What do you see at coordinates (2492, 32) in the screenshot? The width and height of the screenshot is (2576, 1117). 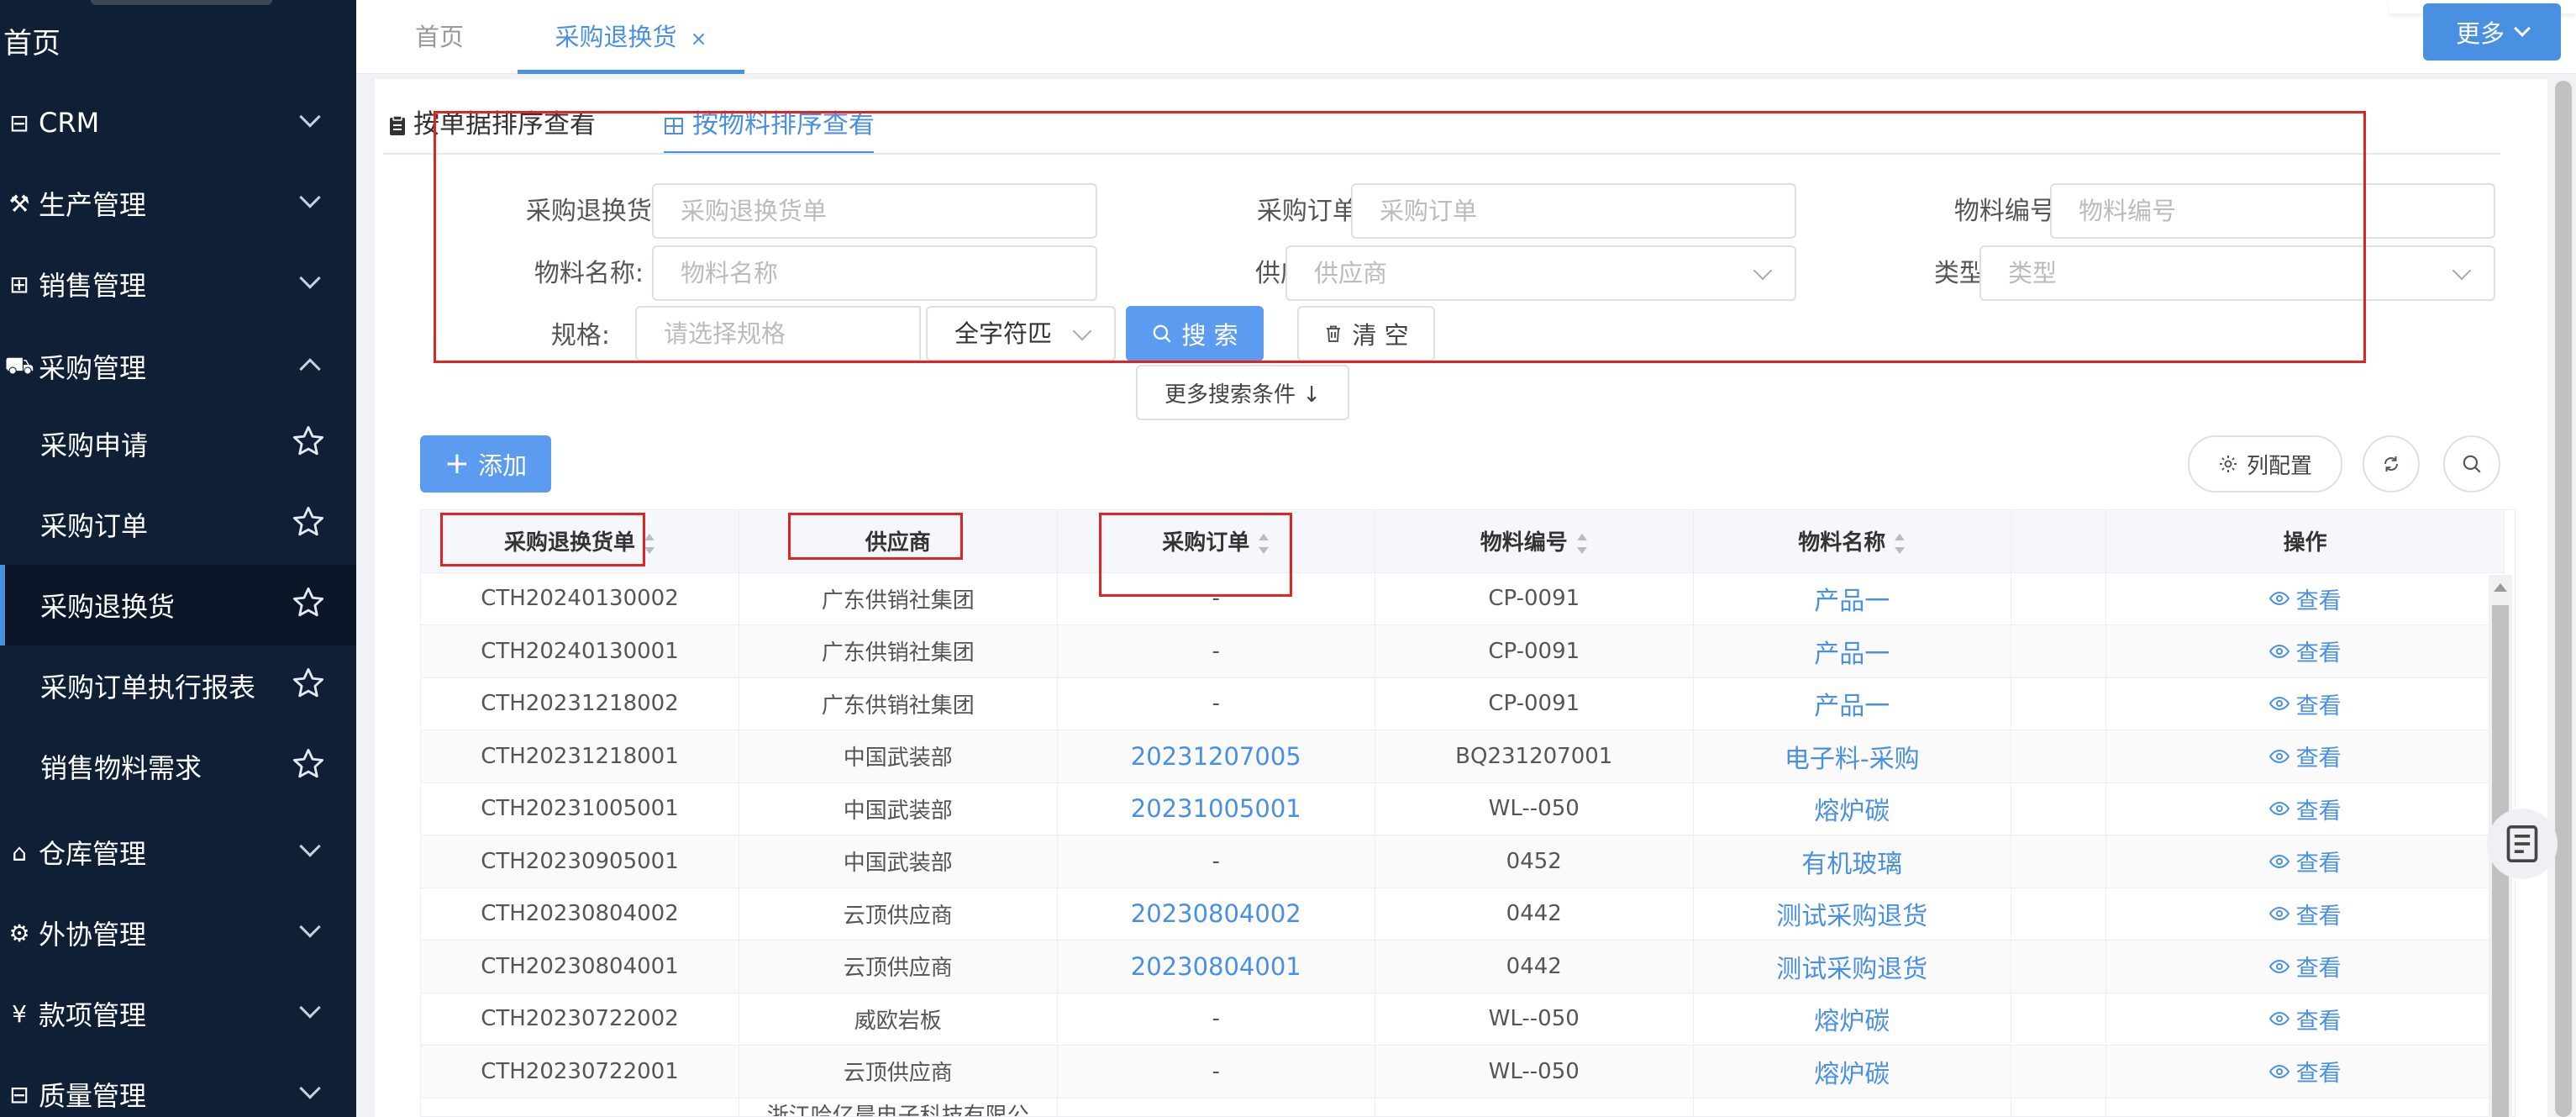 I see `more-button: 更多` at bounding box center [2492, 32].